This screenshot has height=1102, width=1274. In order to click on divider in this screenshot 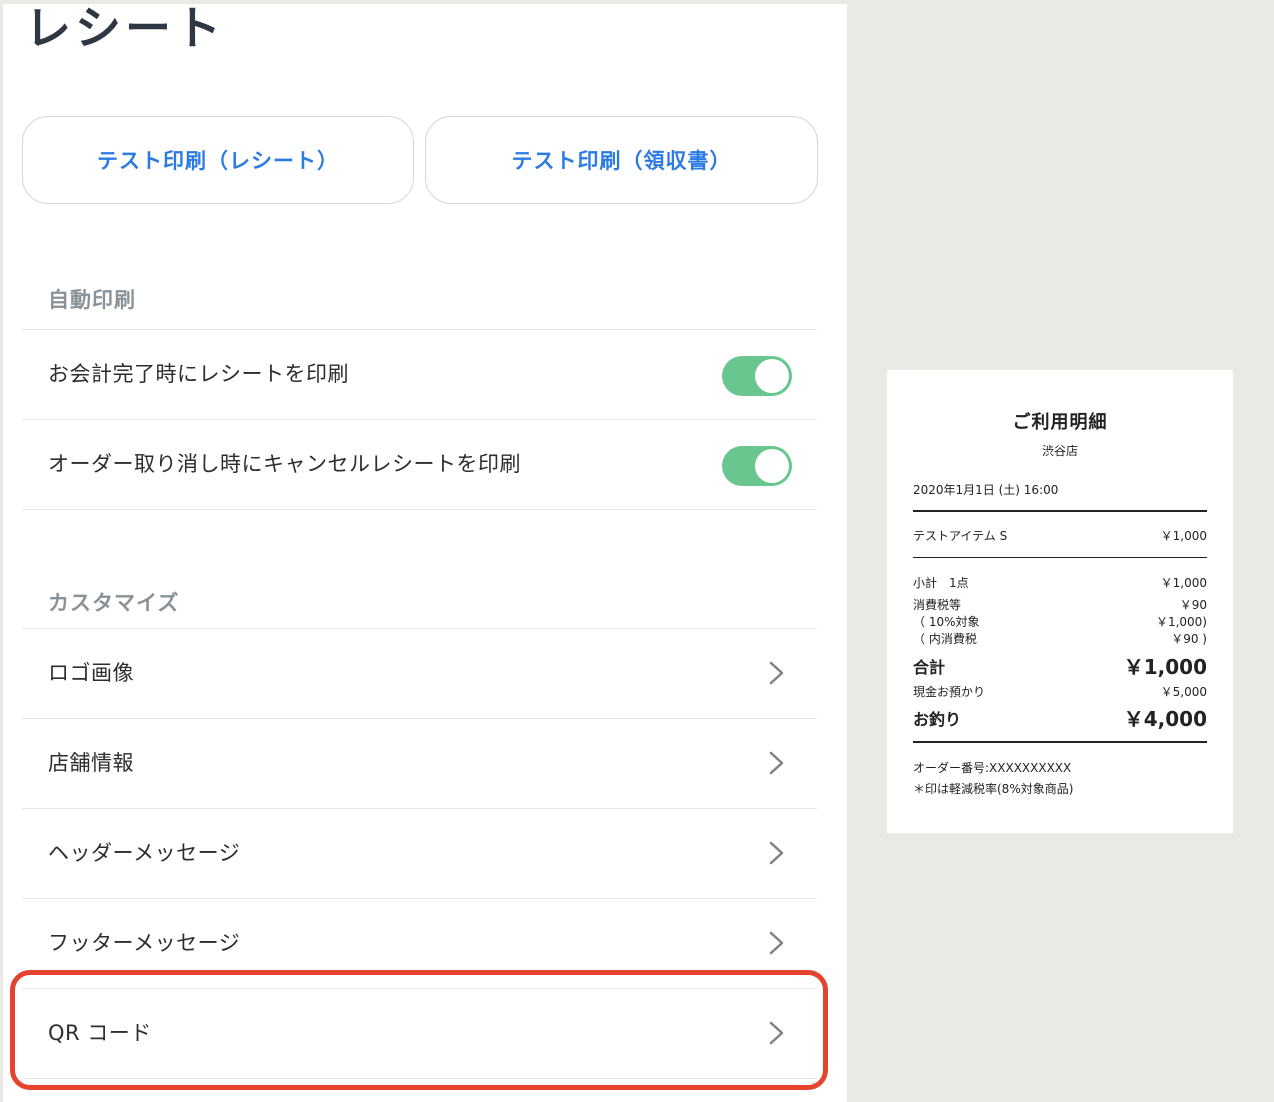, I will do `click(419, 509)`.